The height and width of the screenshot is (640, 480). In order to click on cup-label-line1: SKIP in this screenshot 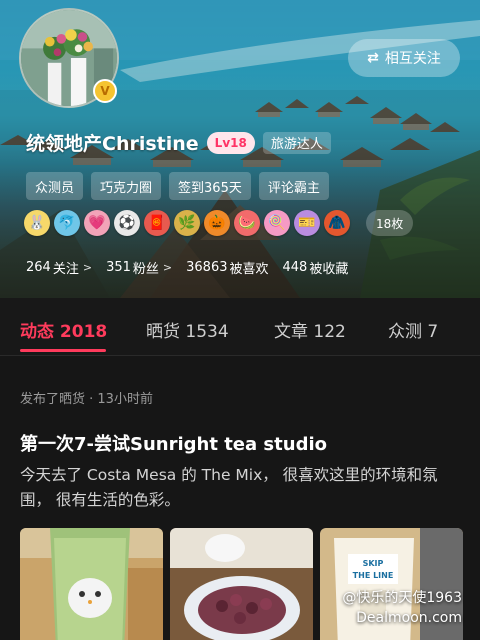, I will do `click(373, 563)`.